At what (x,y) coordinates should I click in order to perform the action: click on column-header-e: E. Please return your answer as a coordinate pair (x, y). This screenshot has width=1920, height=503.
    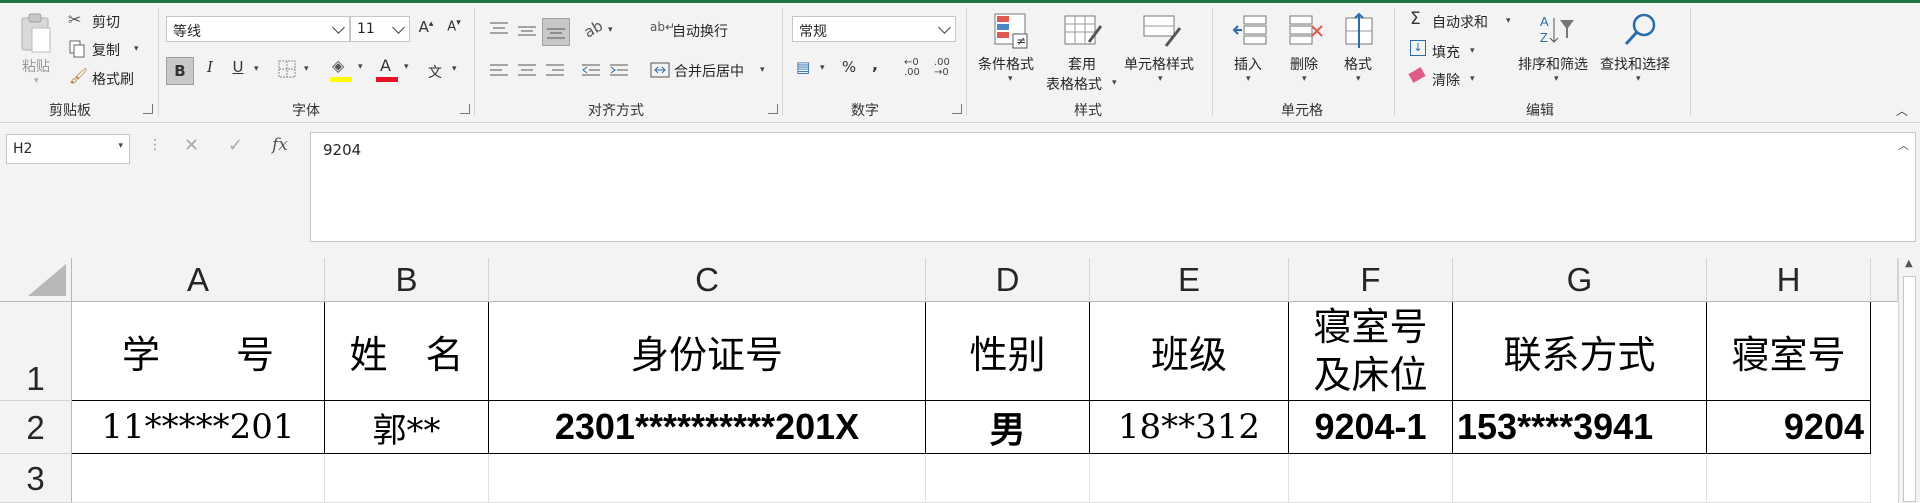
    Looking at the image, I should click on (1189, 280).